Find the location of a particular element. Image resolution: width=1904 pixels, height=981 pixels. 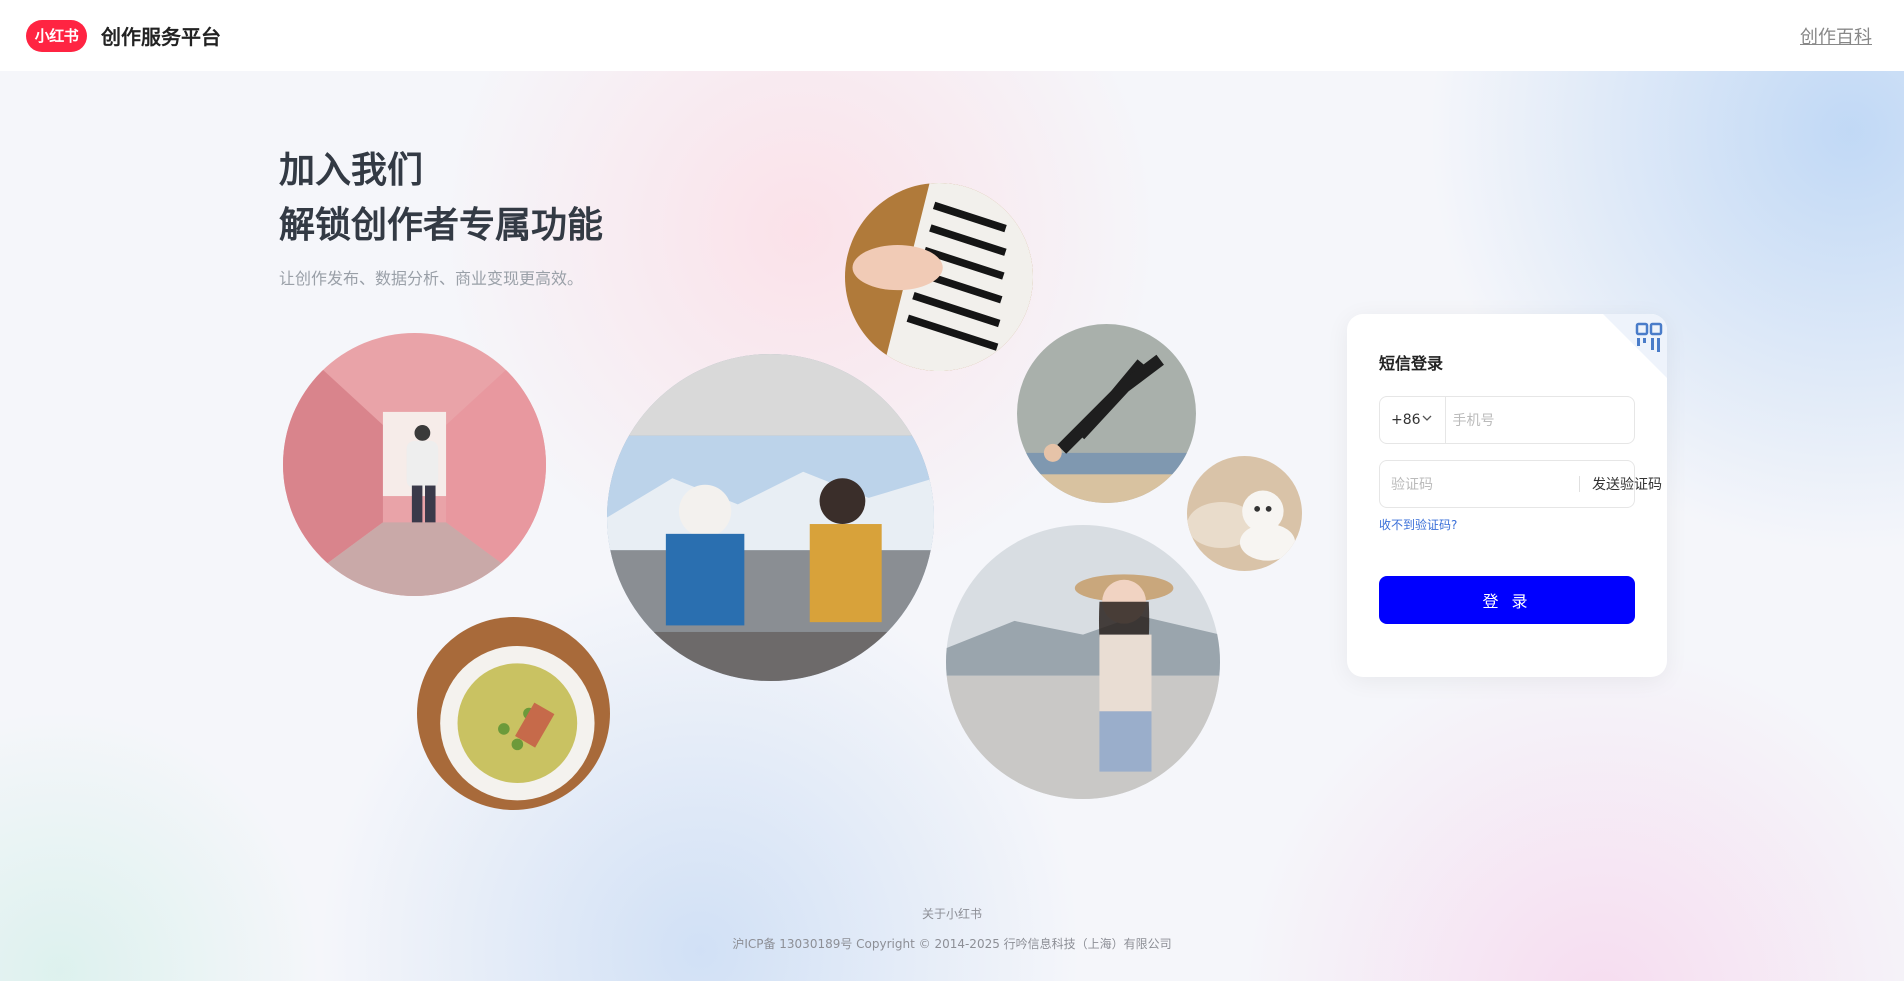

photo-piano is located at coordinates (939, 277).